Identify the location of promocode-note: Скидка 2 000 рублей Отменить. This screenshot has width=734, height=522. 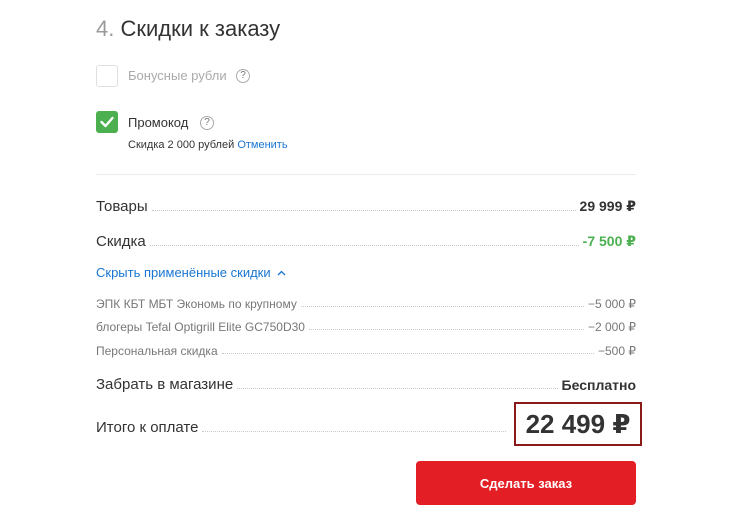
(208, 145).